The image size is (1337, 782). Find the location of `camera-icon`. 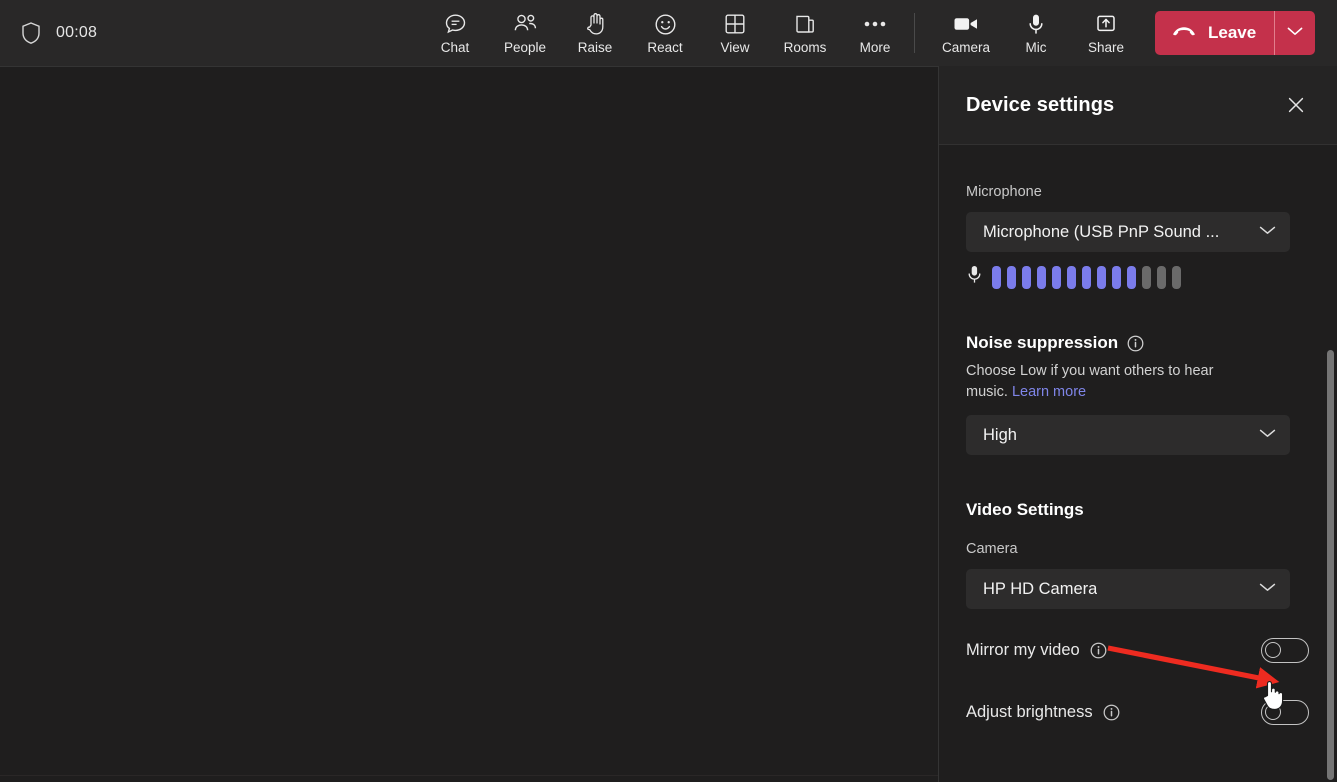

camera-icon is located at coordinates (966, 24).